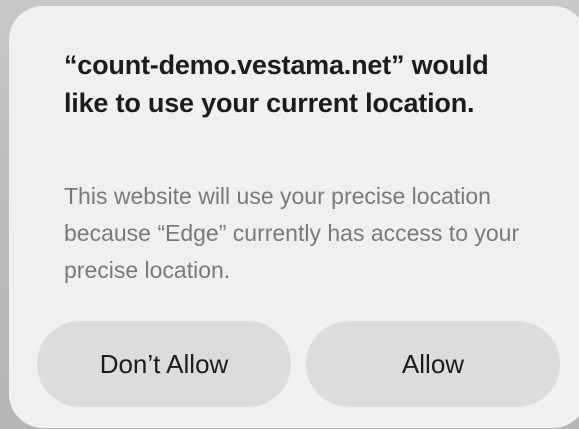 Image resolution: width=579 pixels, height=429 pixels. I want to click on allow-button: Allow, so click(433, 364).